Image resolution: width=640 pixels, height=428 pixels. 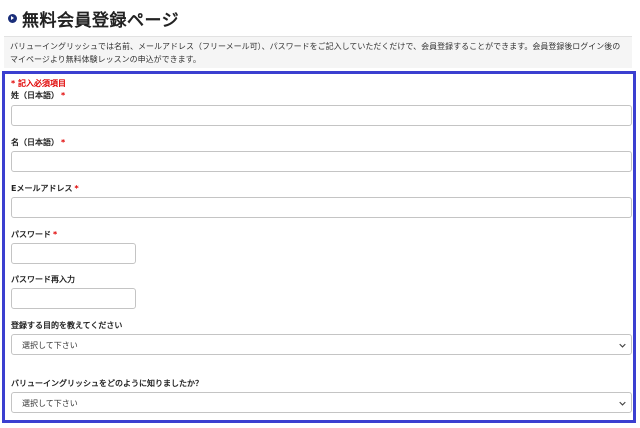 What do you see at coordinates (45, 188) in the screenshot?
I see `email-label: Eメールアドレス *` at bounding box center [45, 188].